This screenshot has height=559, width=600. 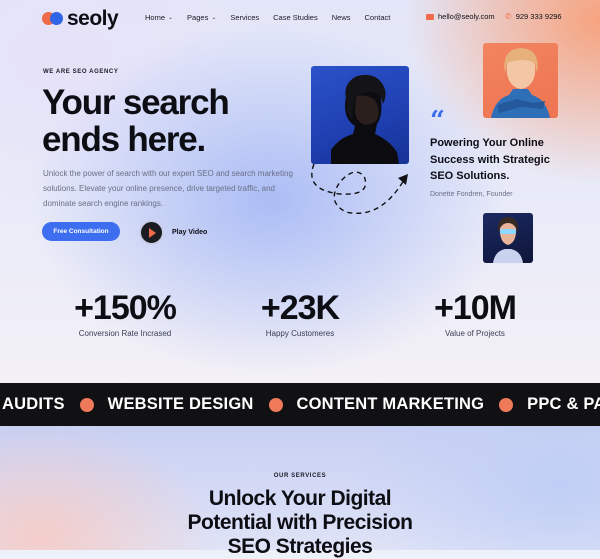 What do you see at coordinates (81, 231) in the screenshot?
I see `free-consultation-button: Free Consultation` at bounding box center [81, 231].